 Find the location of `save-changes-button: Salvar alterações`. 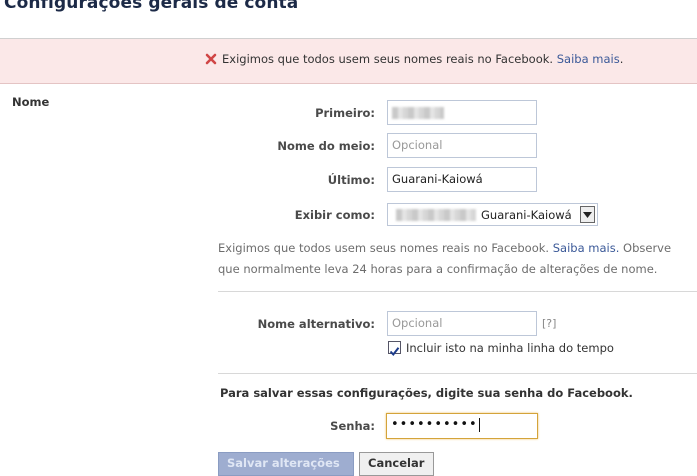

save-changes-button: Salvar alterações is located at coordinates (286, 464).